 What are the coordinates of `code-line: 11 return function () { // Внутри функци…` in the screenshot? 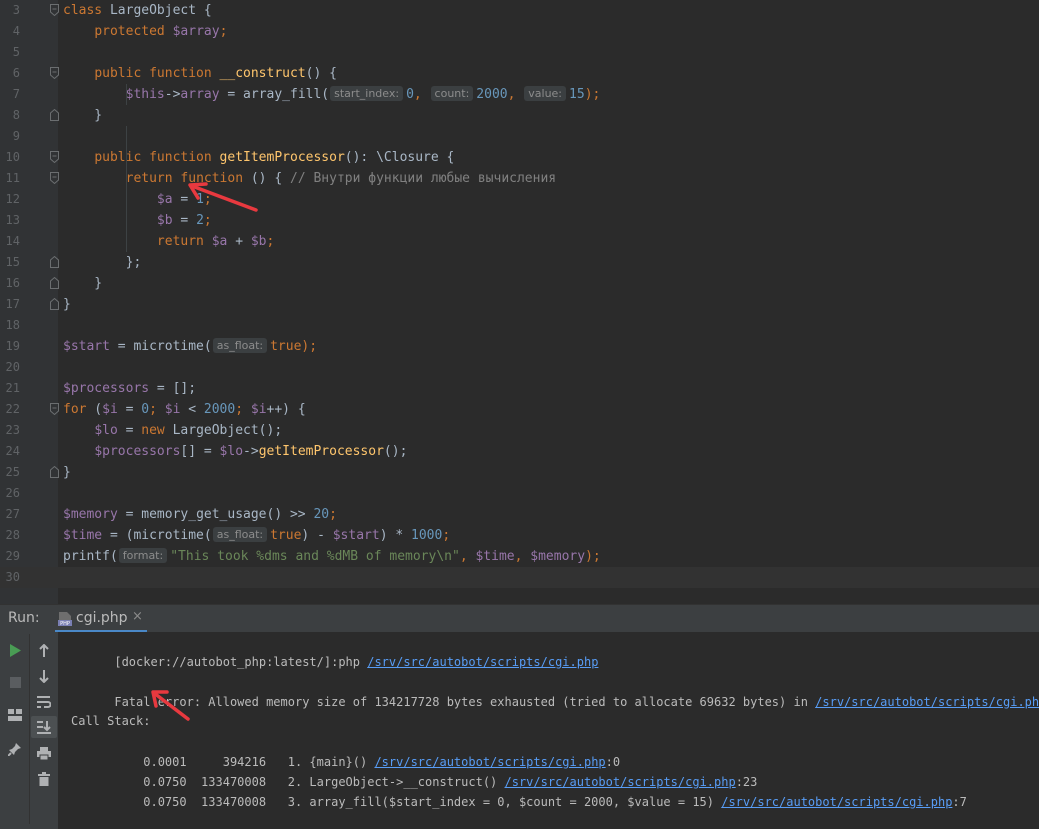 It's located at (519, 178).